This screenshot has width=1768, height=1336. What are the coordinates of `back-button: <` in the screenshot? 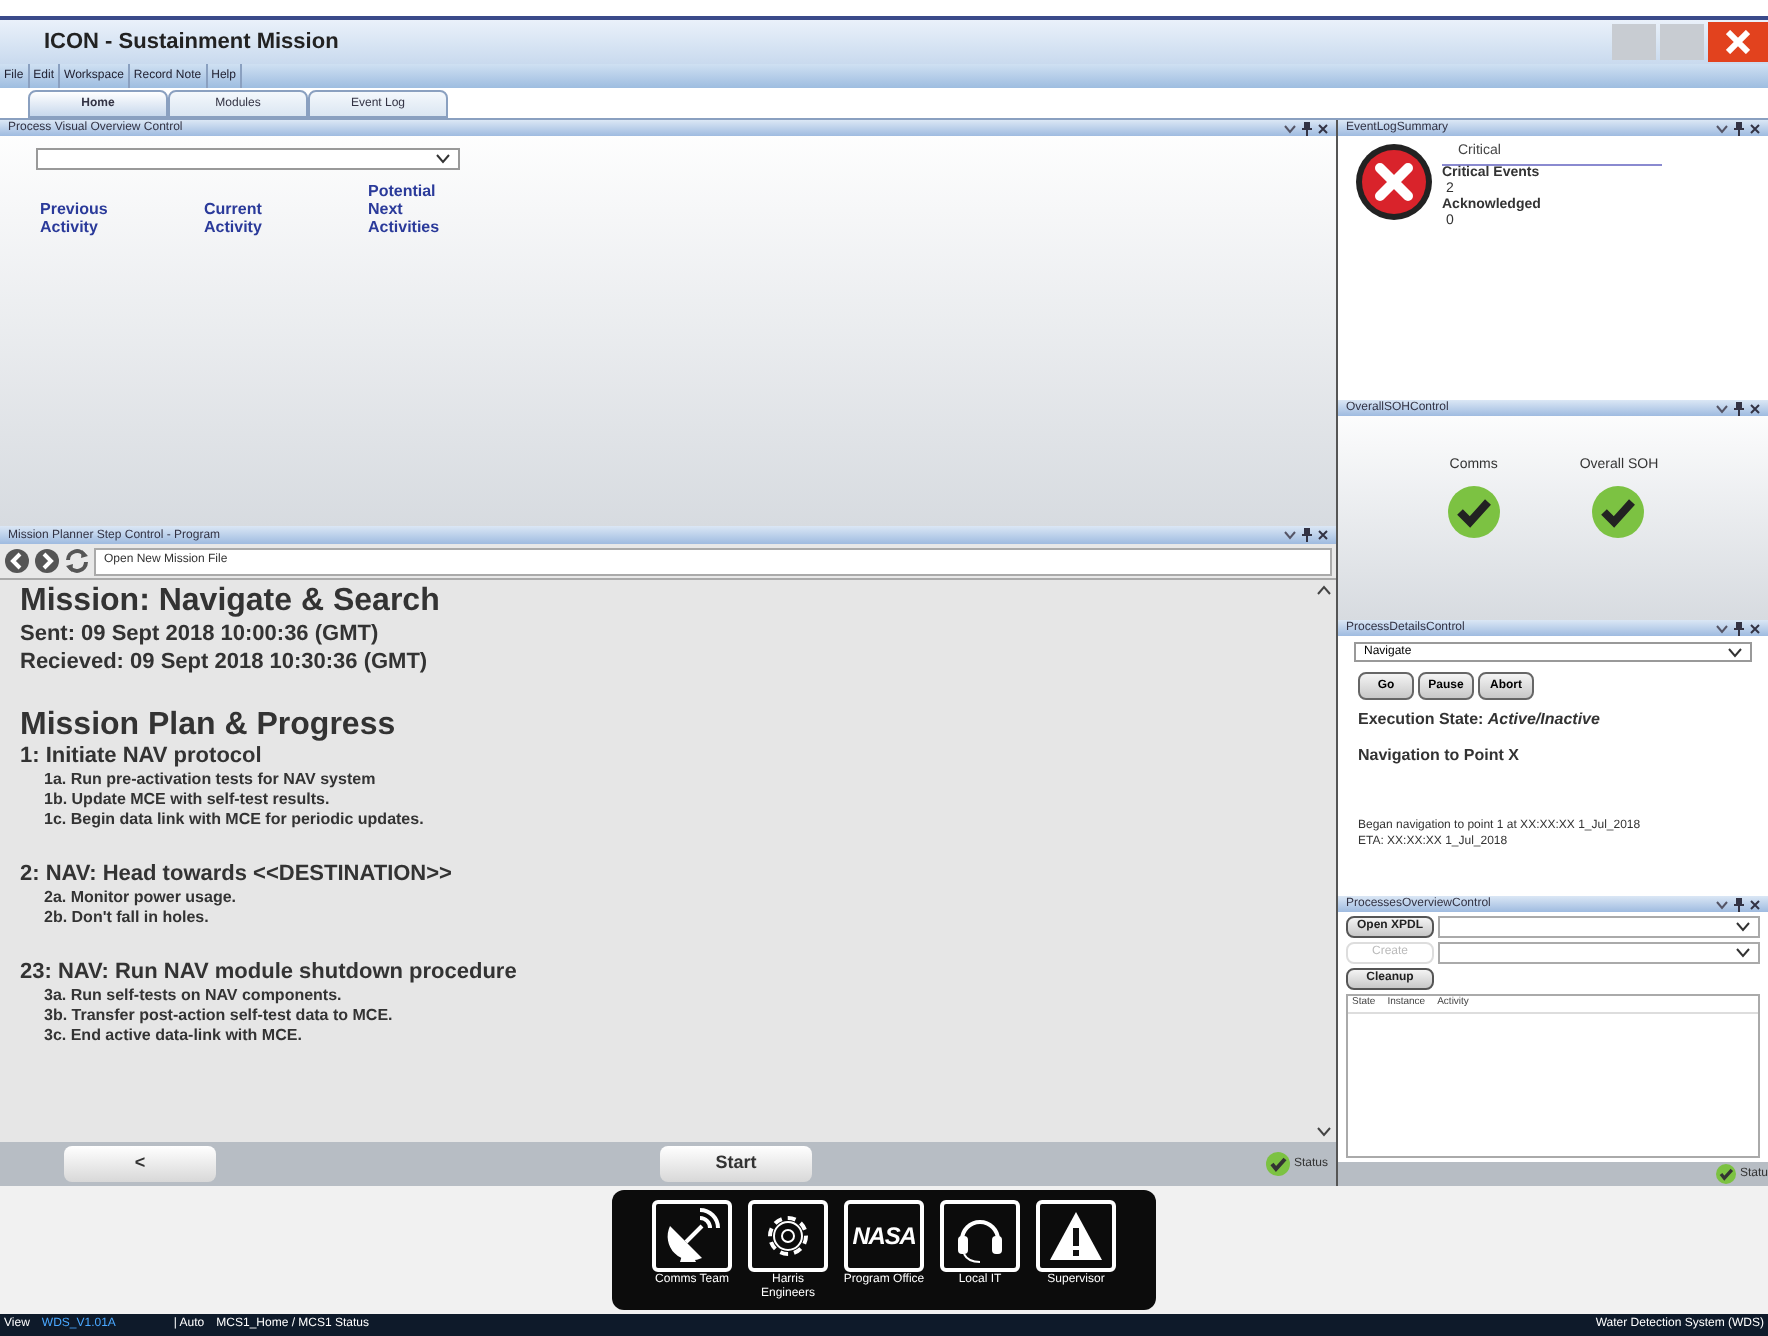 It's located at (140, 1164).